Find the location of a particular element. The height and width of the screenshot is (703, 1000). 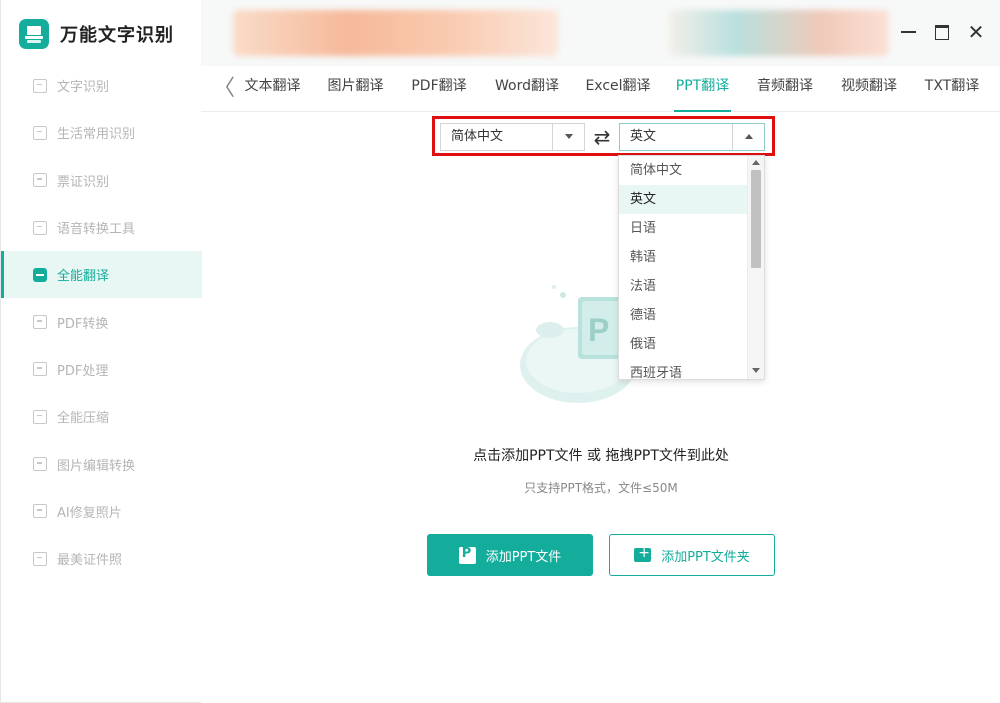

sidebar-item-pdf-convert: PDF转换 is located at coordinates (101, 321).